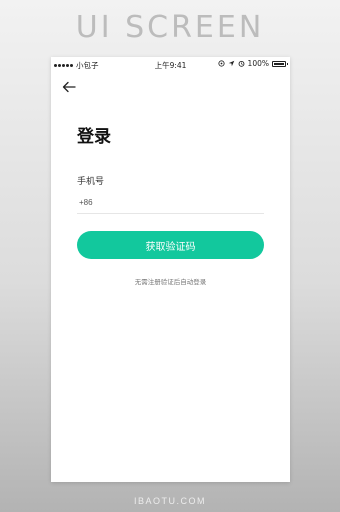  I want to click on banner-title: UI SCREEN, so click(170, 27).